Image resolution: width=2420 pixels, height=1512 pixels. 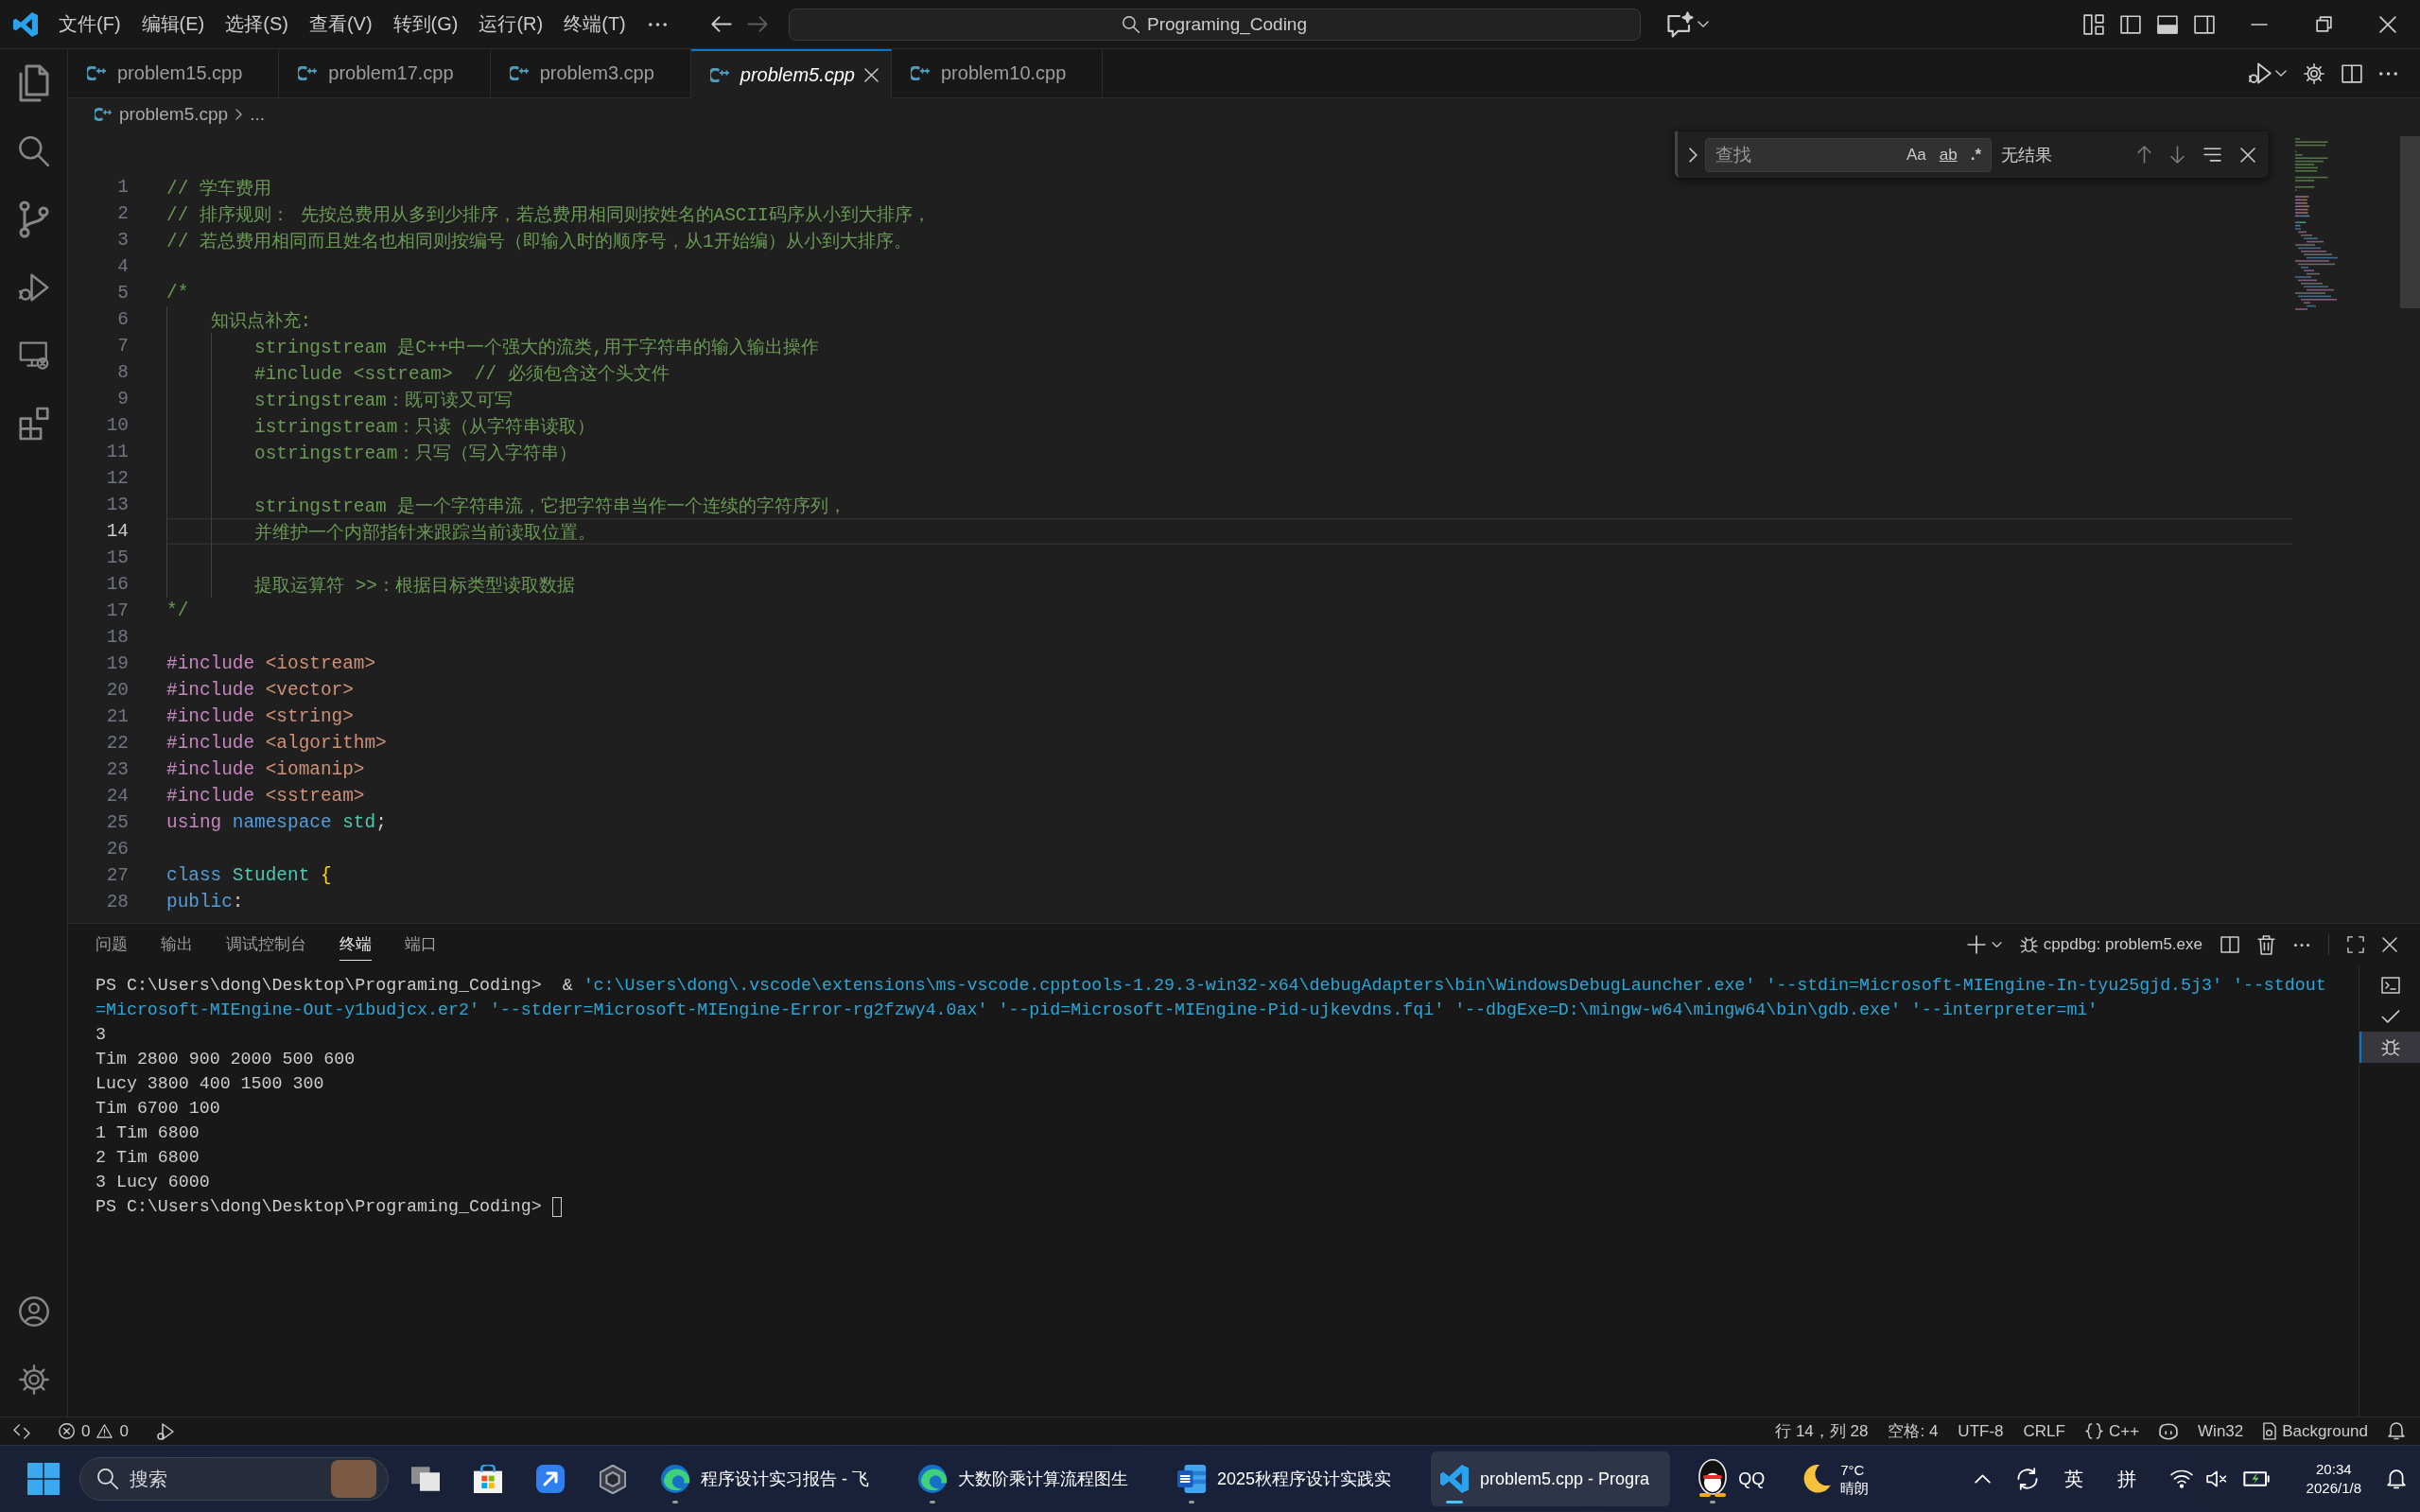 I want to click on editor-tab: problem5.cpp, so click(x=791, y=73).